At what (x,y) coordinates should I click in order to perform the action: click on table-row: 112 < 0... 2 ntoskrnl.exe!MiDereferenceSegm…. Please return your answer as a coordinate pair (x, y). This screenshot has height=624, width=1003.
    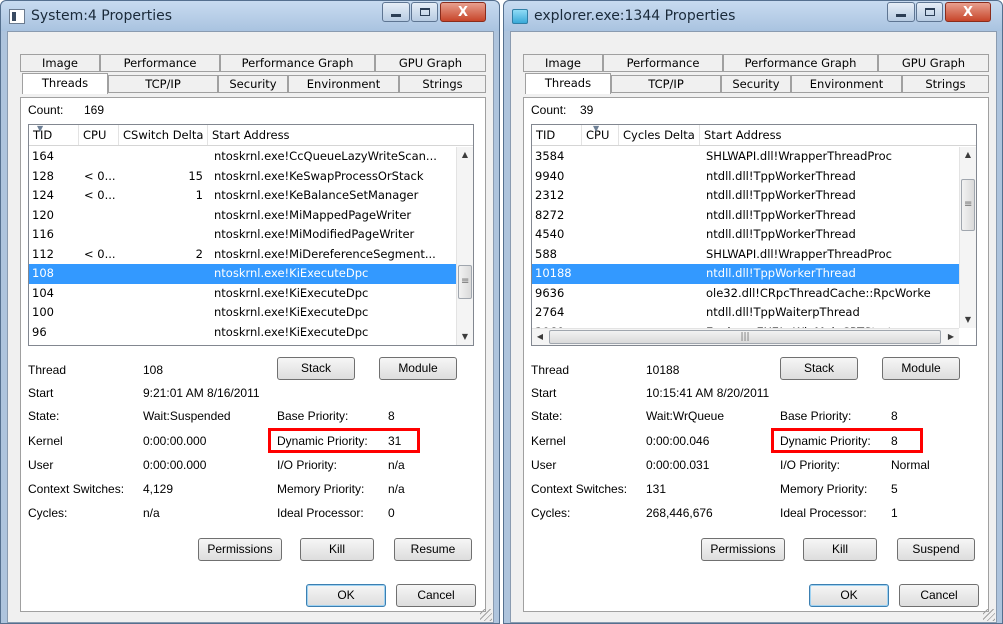
    Looking at the image, I should click on (242, 255).